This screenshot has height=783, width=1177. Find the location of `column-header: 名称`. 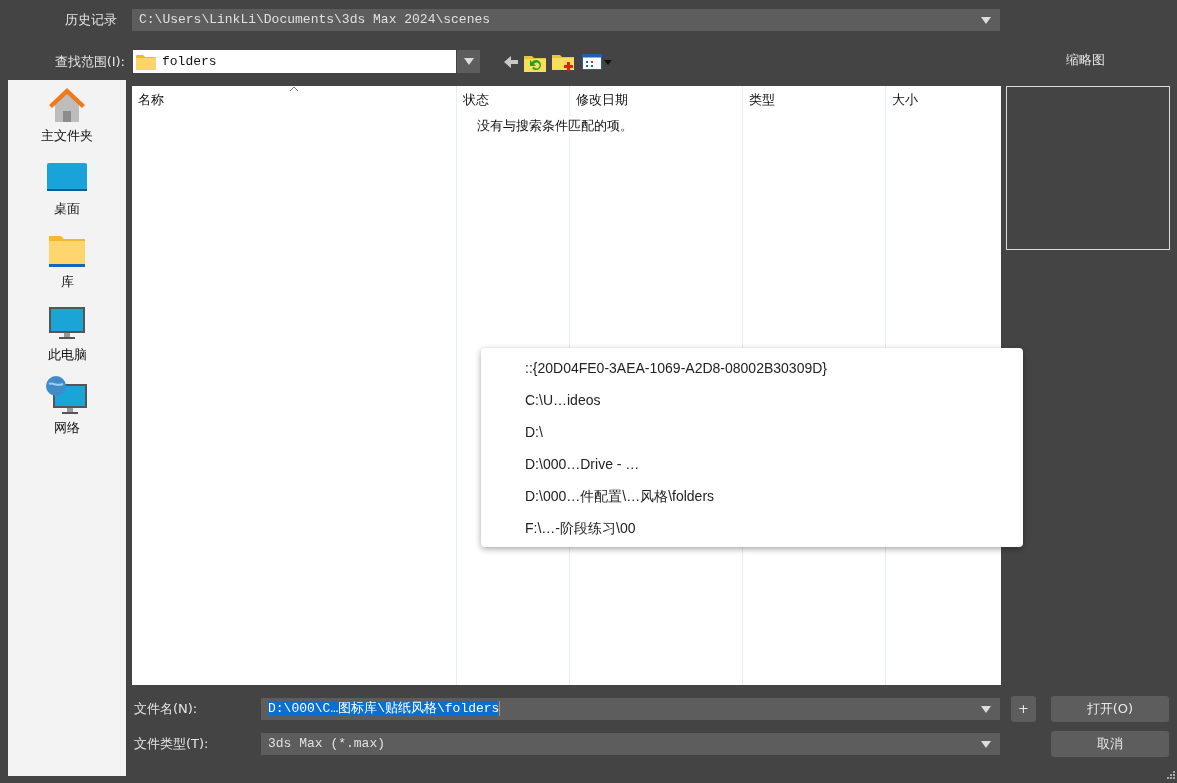

column-header: 名称 is located at coordinates (294, 99).